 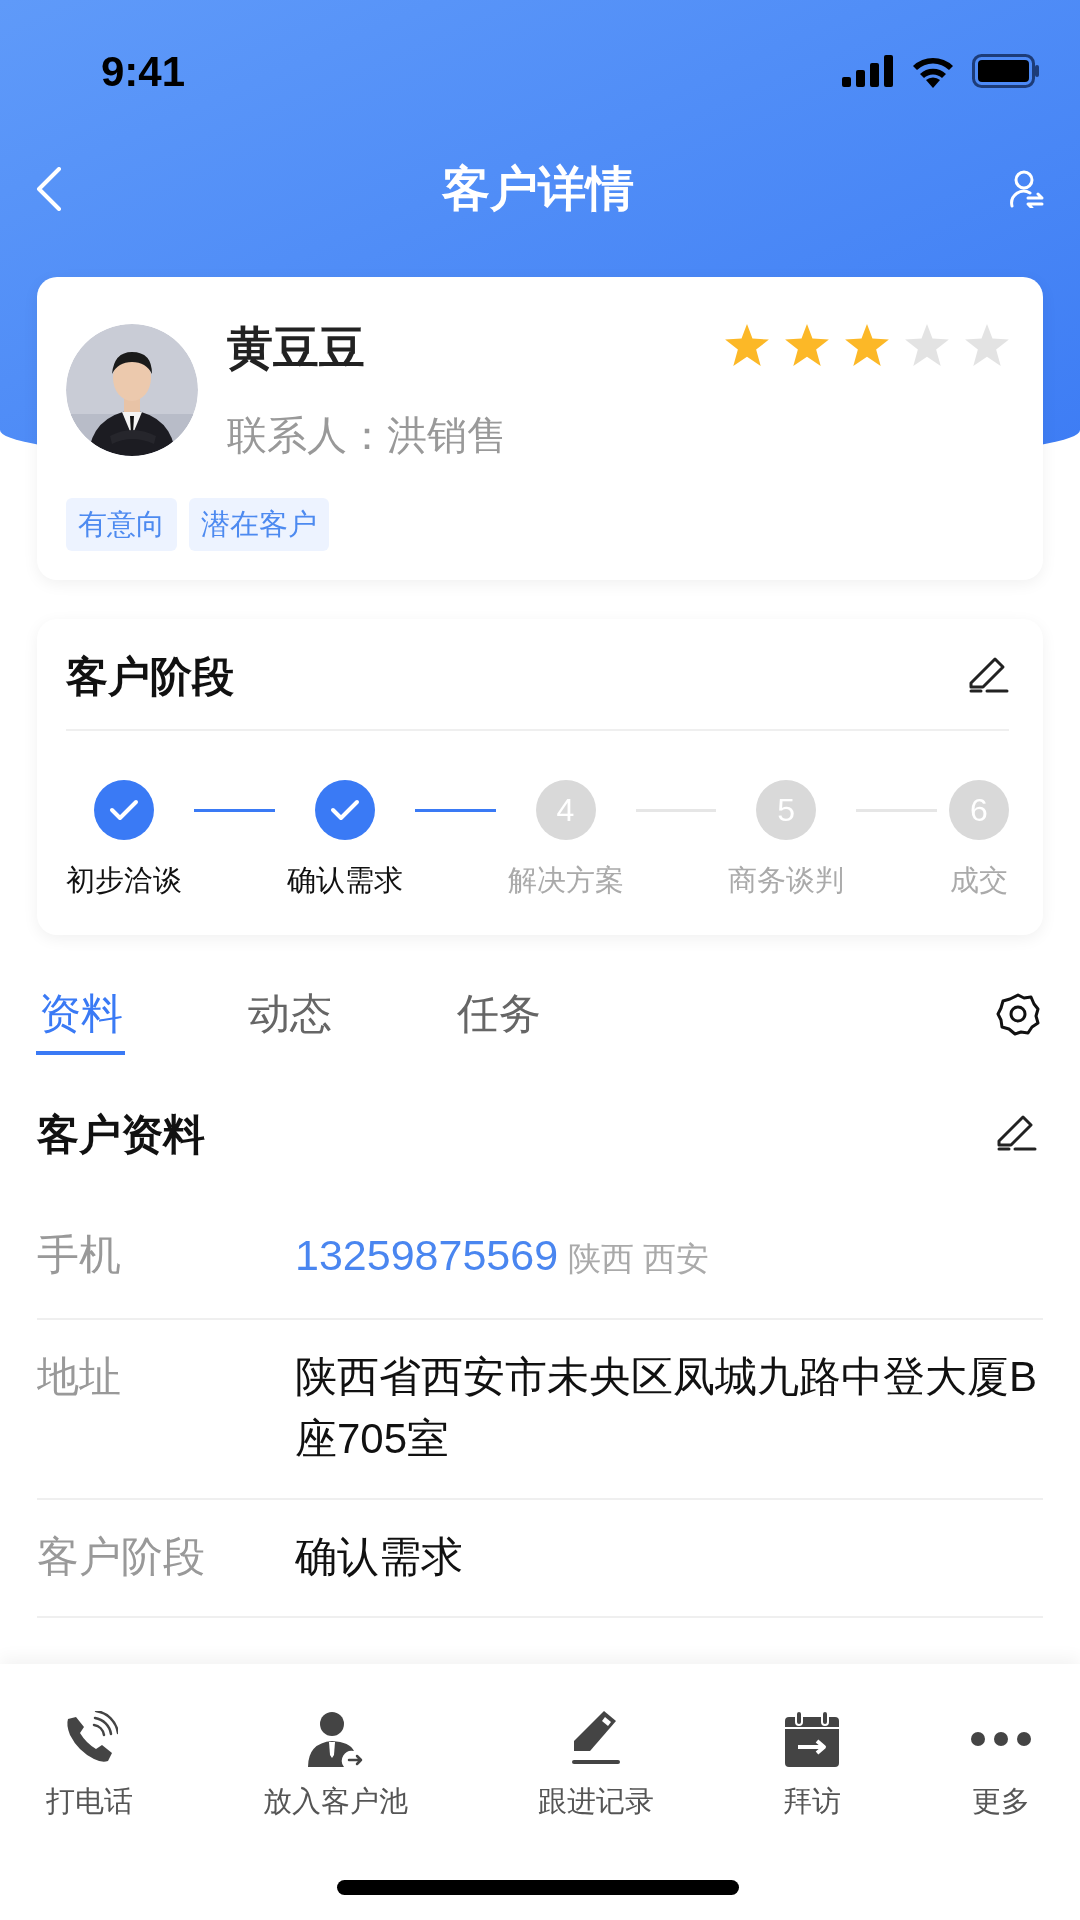 I want to click on more-icon, so click(x=1001, y=1739).